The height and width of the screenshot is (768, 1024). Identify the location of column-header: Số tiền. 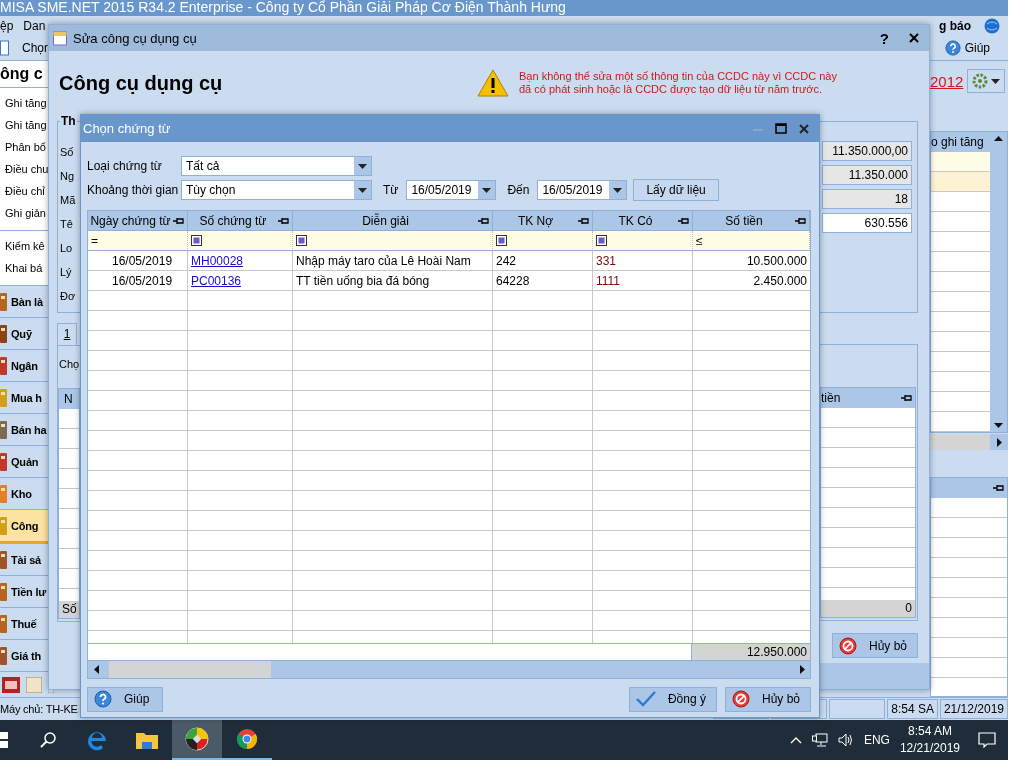
(751, 221).